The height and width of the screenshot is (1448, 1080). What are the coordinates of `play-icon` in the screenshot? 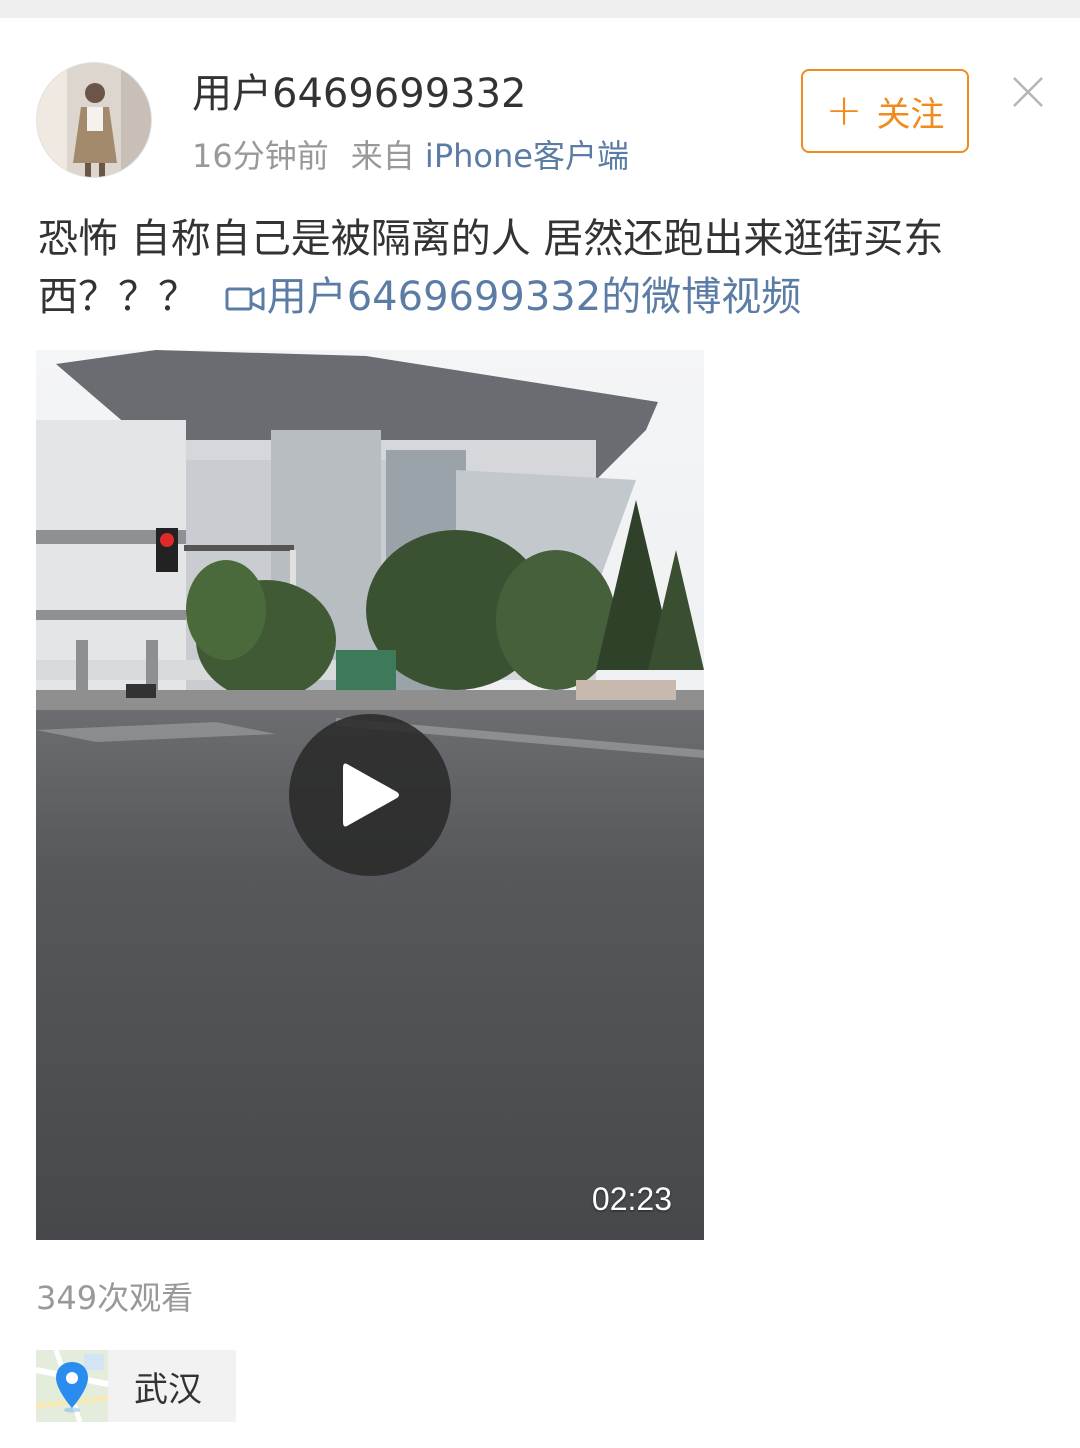 It's located at (371, 795).